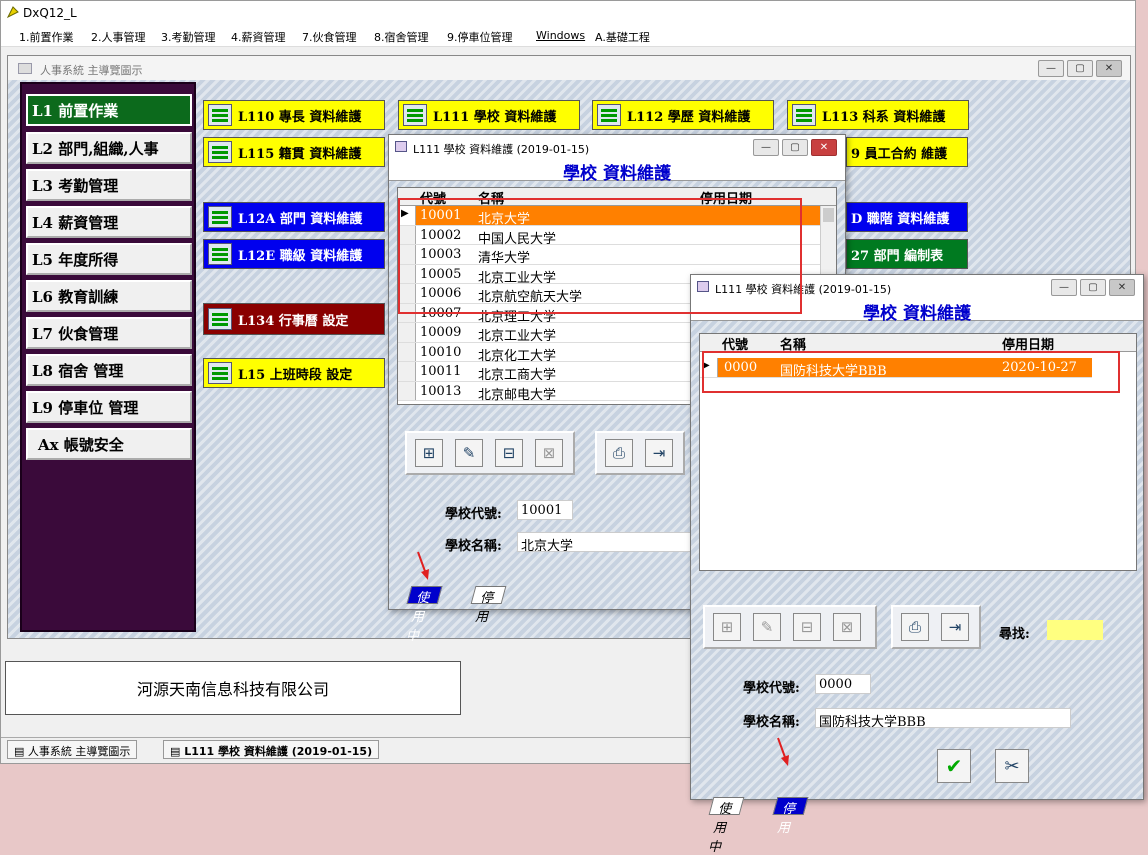 The height and width of the screenshot is (855, 1148). Describe the element at coordinates (294, 373) in the screenshot. I see `tile-l15: L15 上班時段 設定` at that location.